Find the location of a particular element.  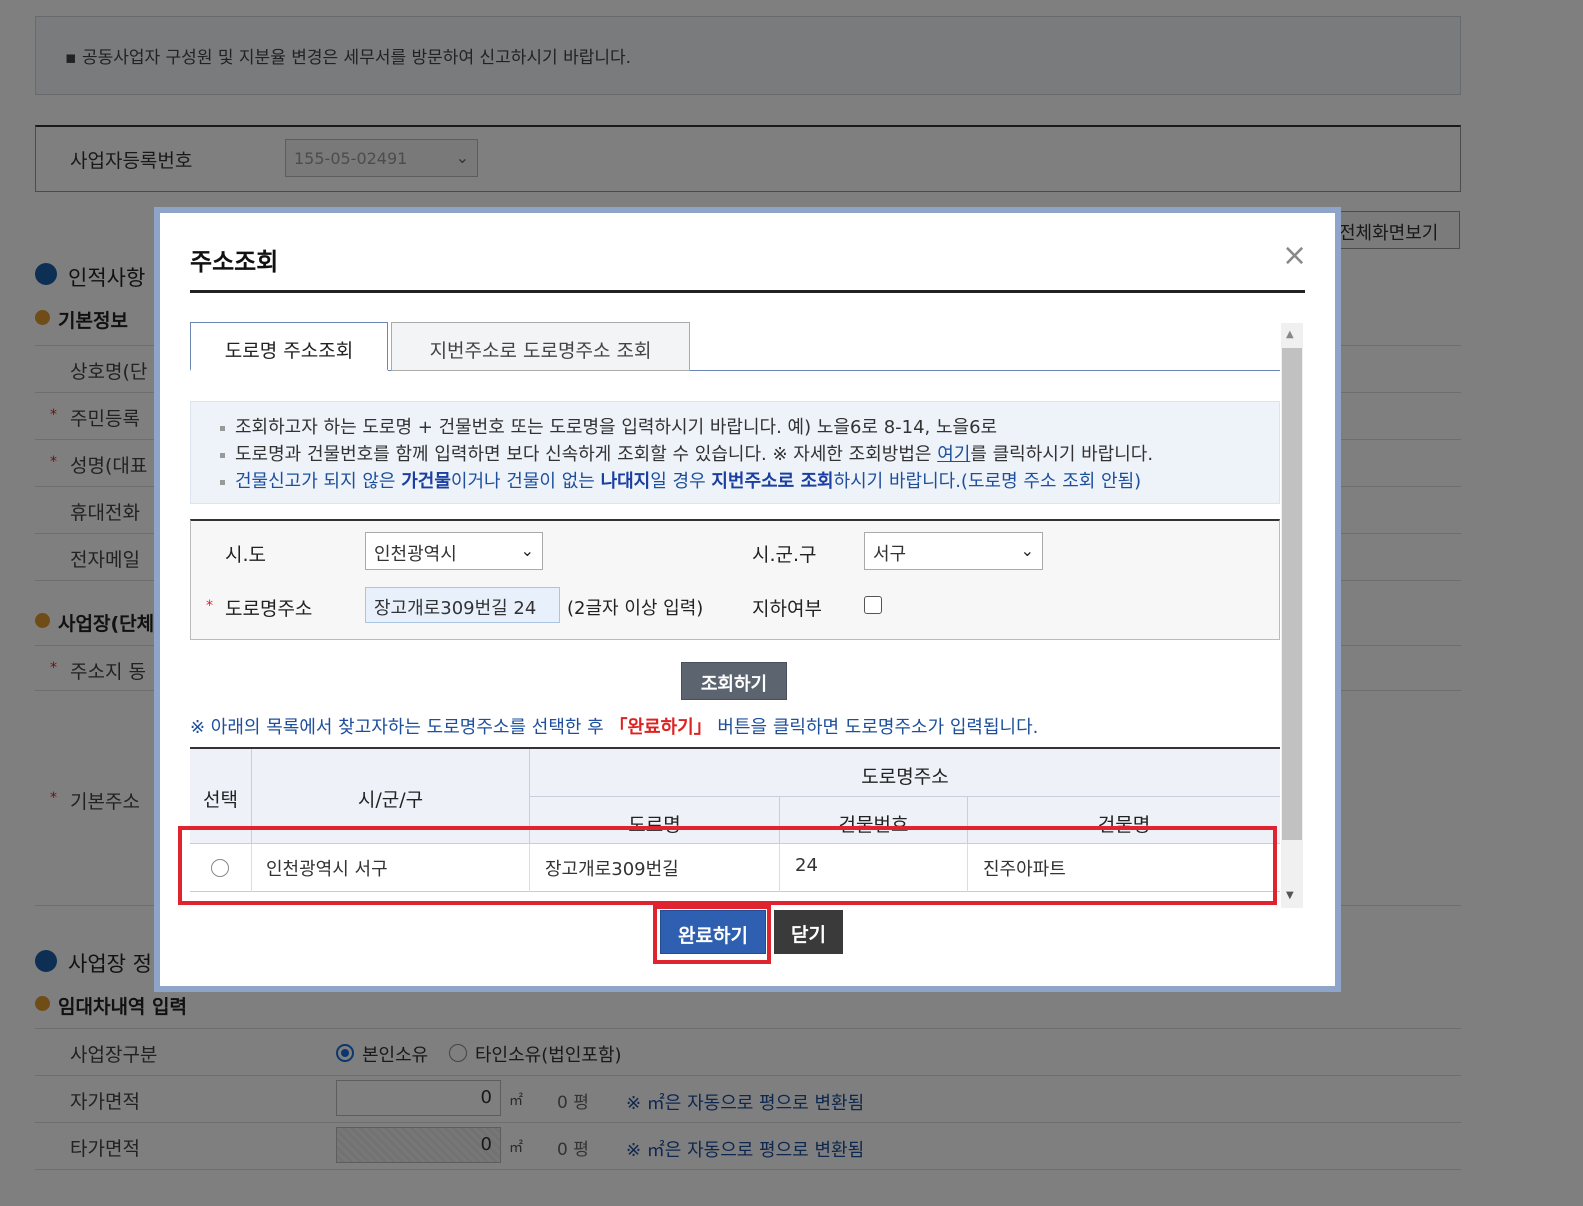

search-form is located at coordinates (735, 579).